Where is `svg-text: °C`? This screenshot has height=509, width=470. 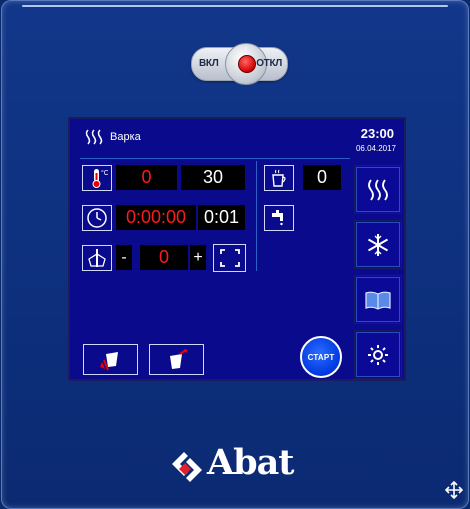 svg-text: °C is located at coordinates (104, 173).